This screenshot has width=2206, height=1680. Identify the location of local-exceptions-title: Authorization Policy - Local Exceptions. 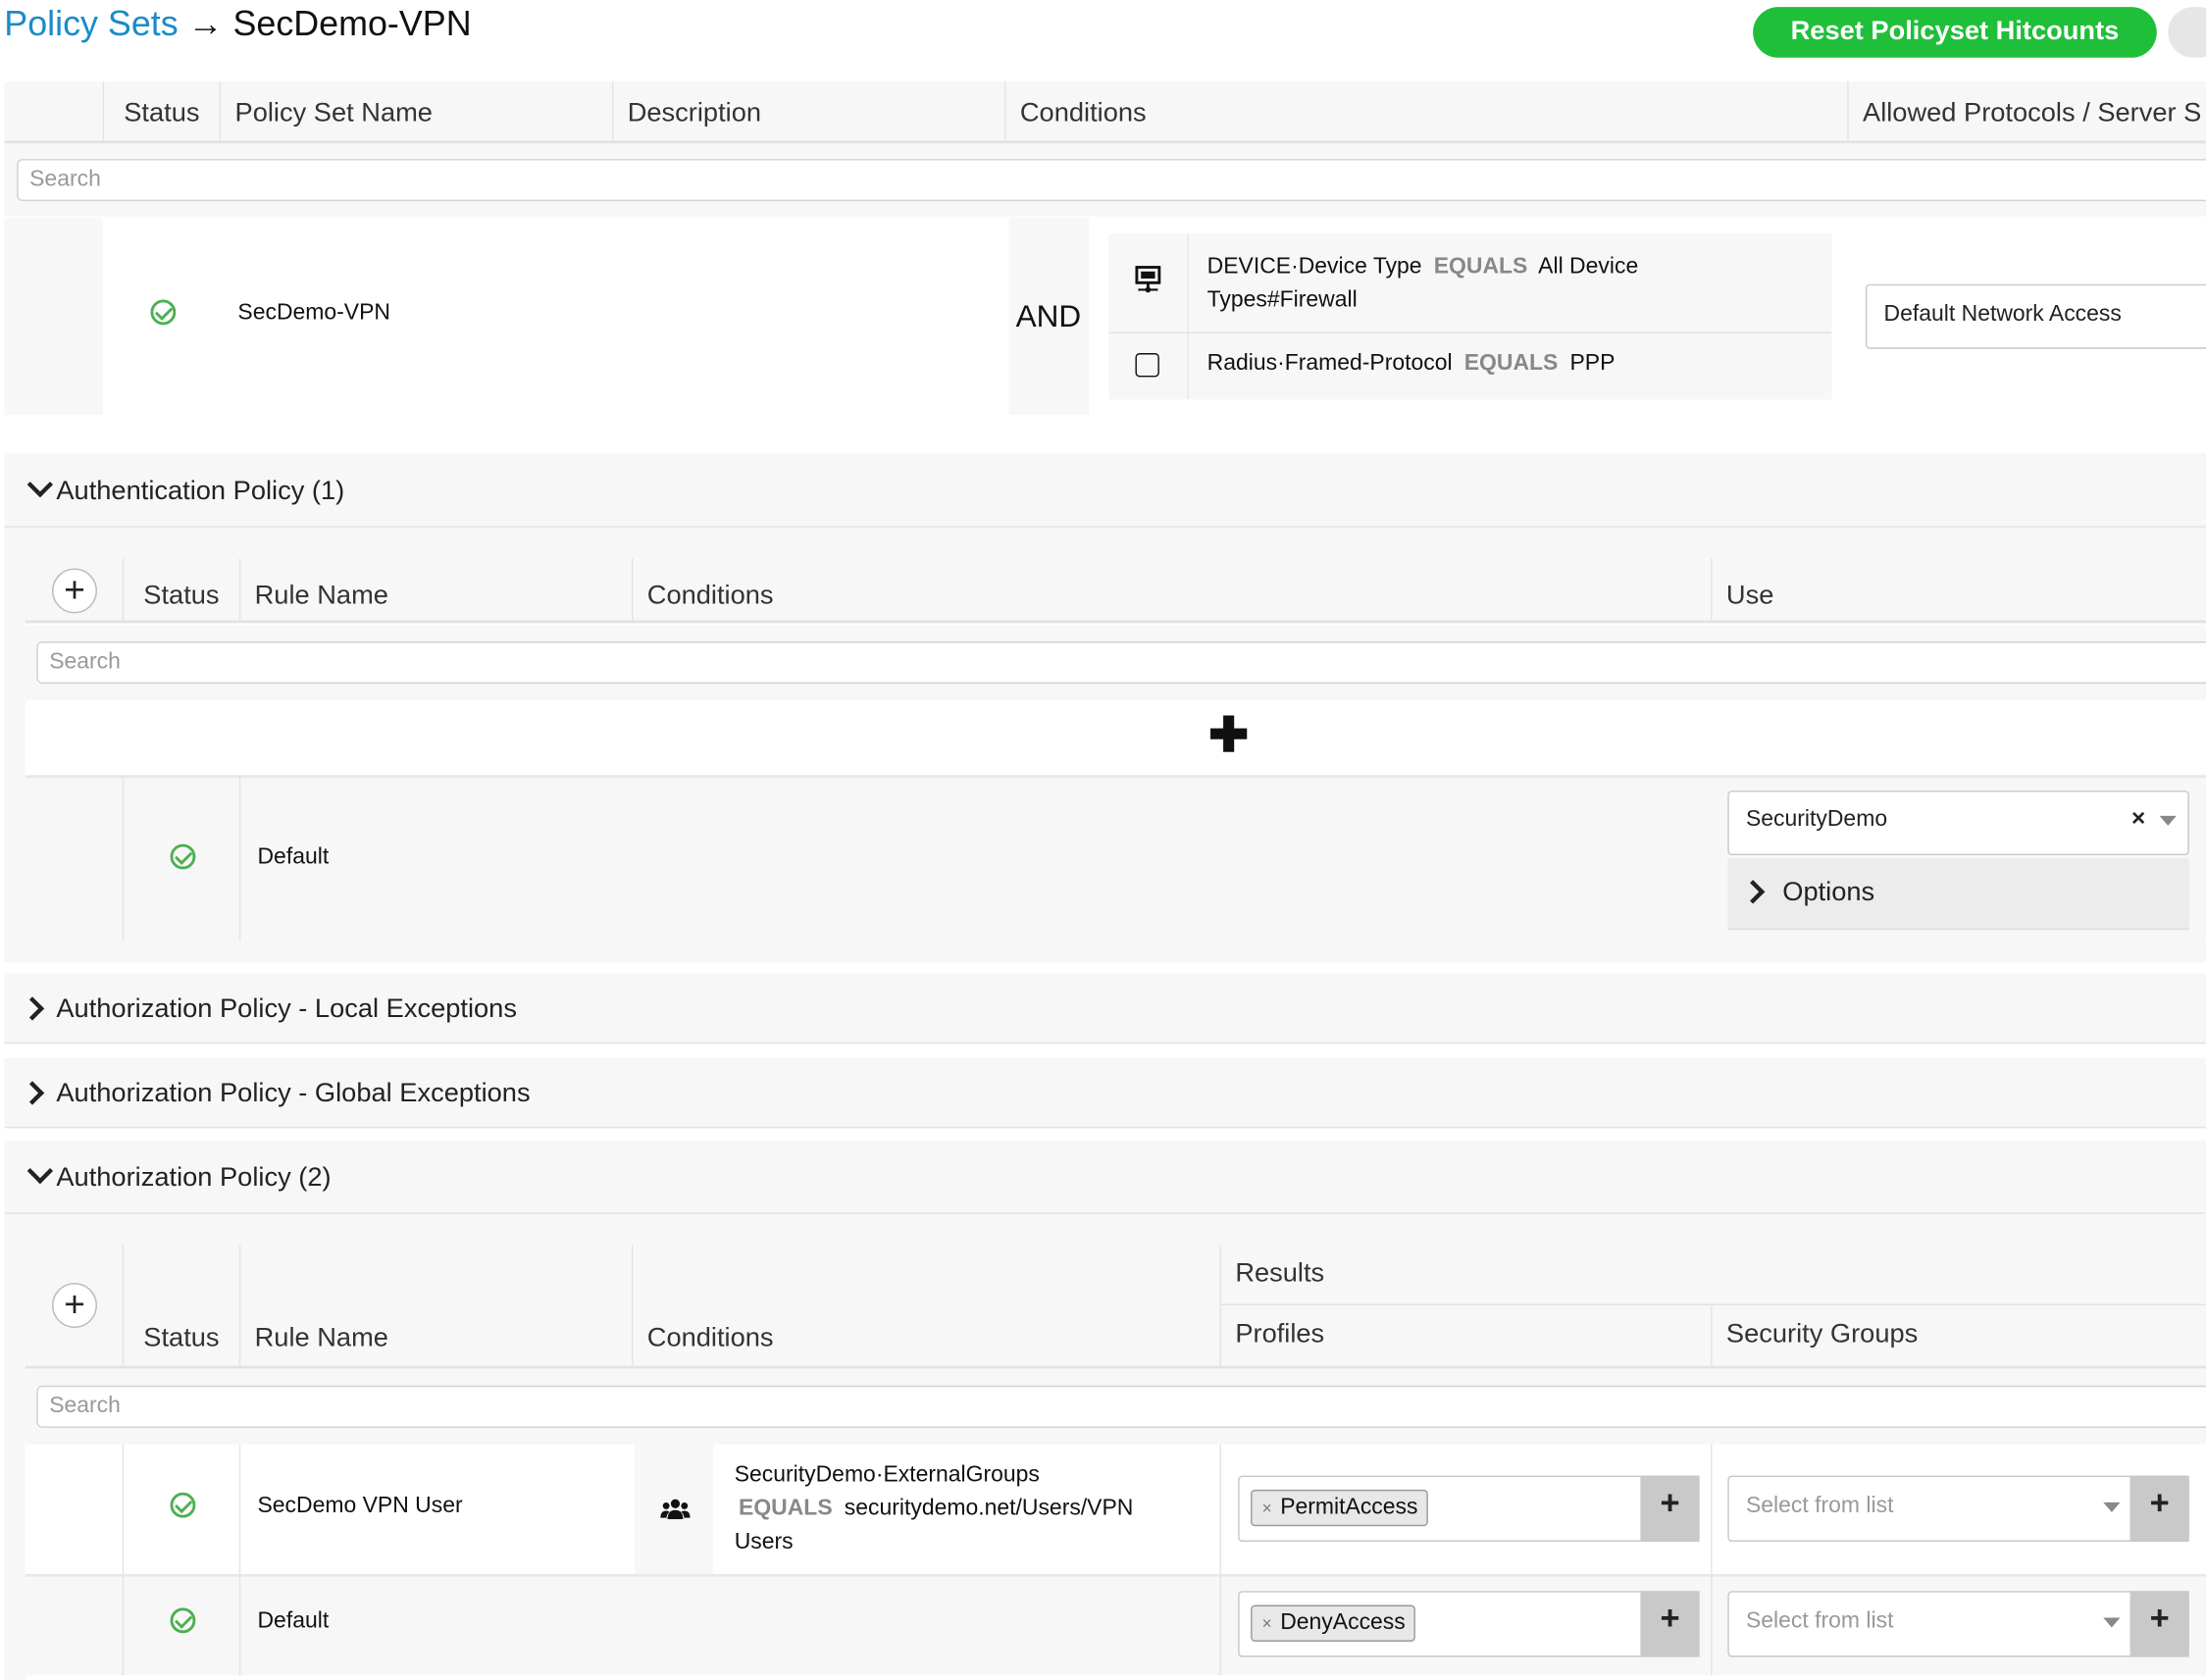
(286, 1010).